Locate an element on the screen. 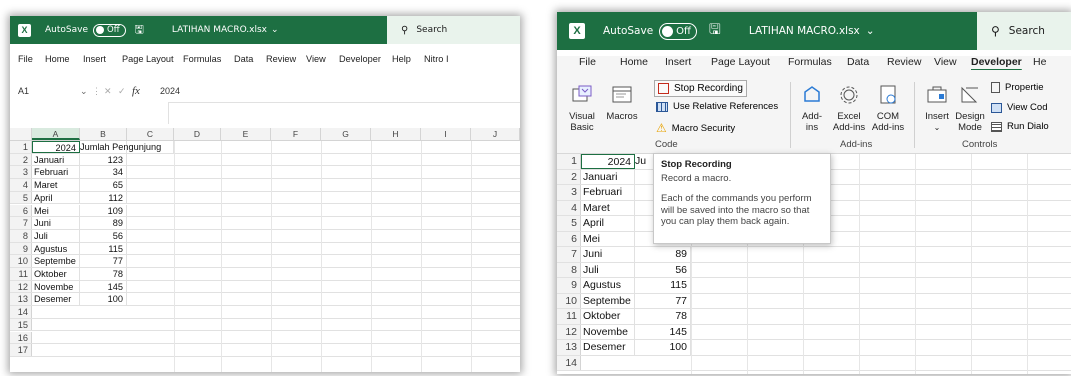 The image size is (1071, 376). column-header-a: A is located at coordinates (56, 134).